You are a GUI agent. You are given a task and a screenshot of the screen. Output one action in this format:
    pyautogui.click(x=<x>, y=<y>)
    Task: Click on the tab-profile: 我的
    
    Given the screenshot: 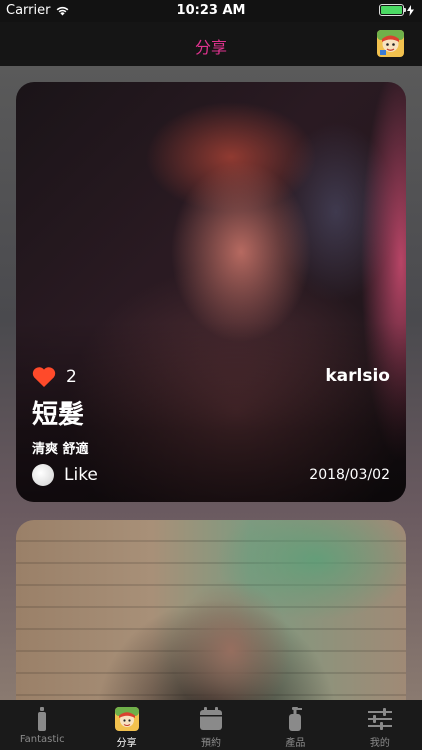 What is the action you would take?
    pyautogui.click(x=380, y=725)
    